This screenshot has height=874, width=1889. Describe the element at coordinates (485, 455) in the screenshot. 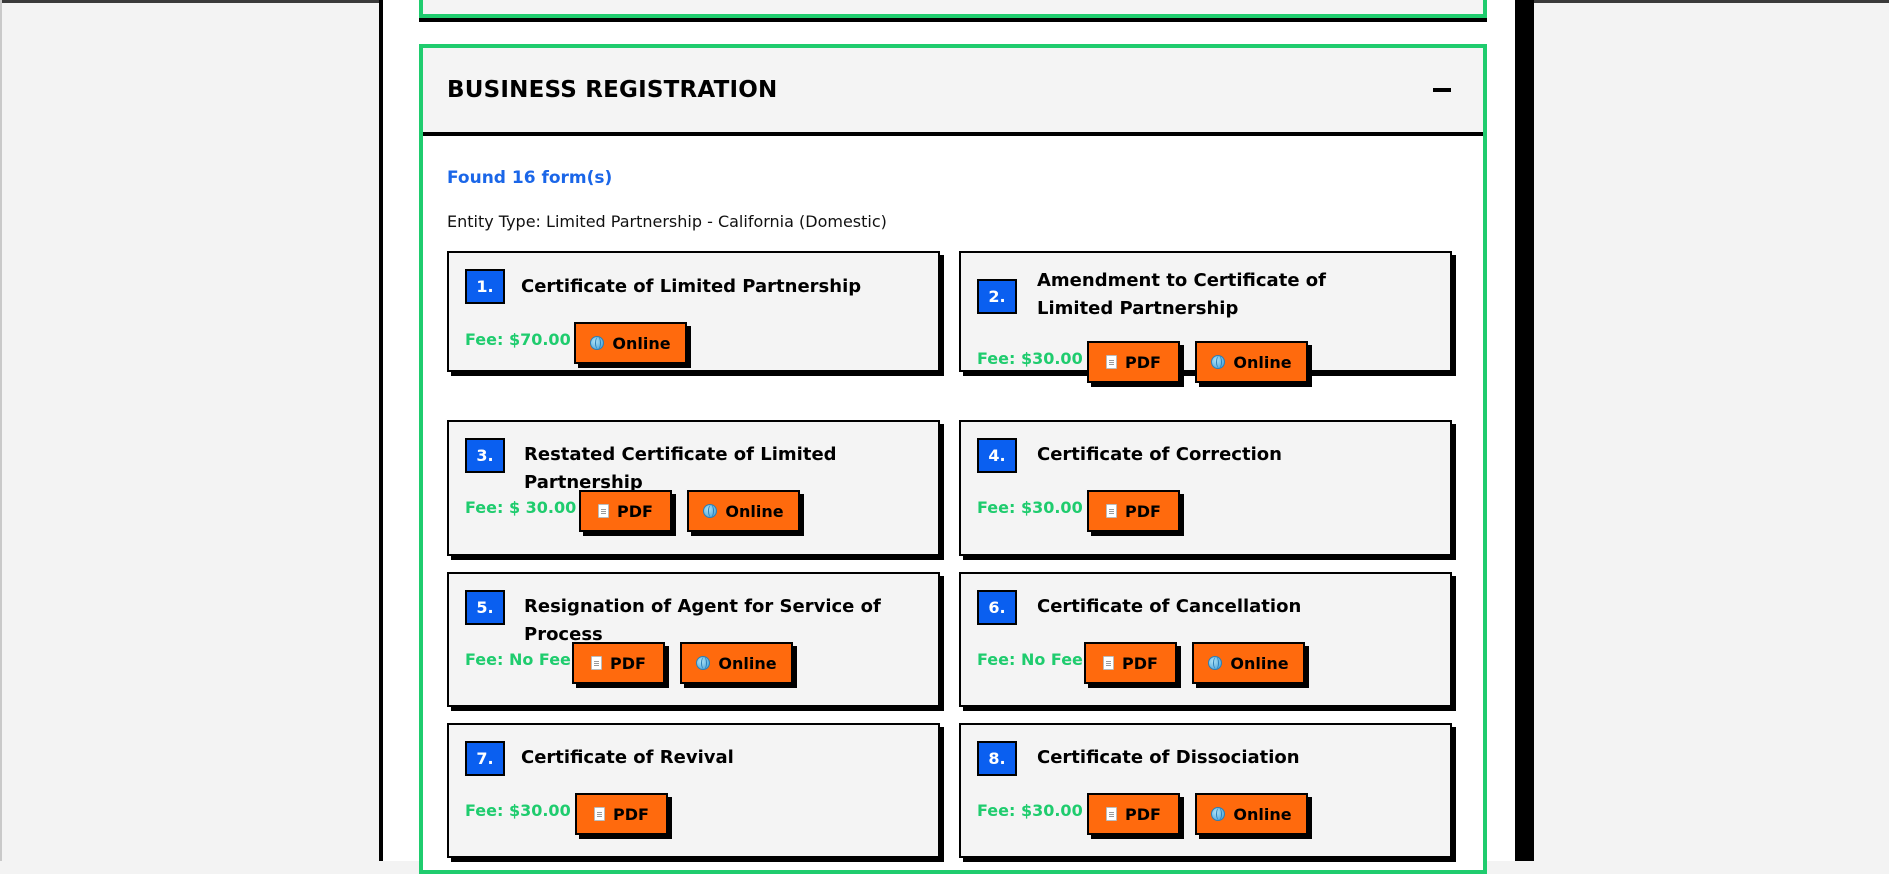

I see `form-number: 3.` at that location.